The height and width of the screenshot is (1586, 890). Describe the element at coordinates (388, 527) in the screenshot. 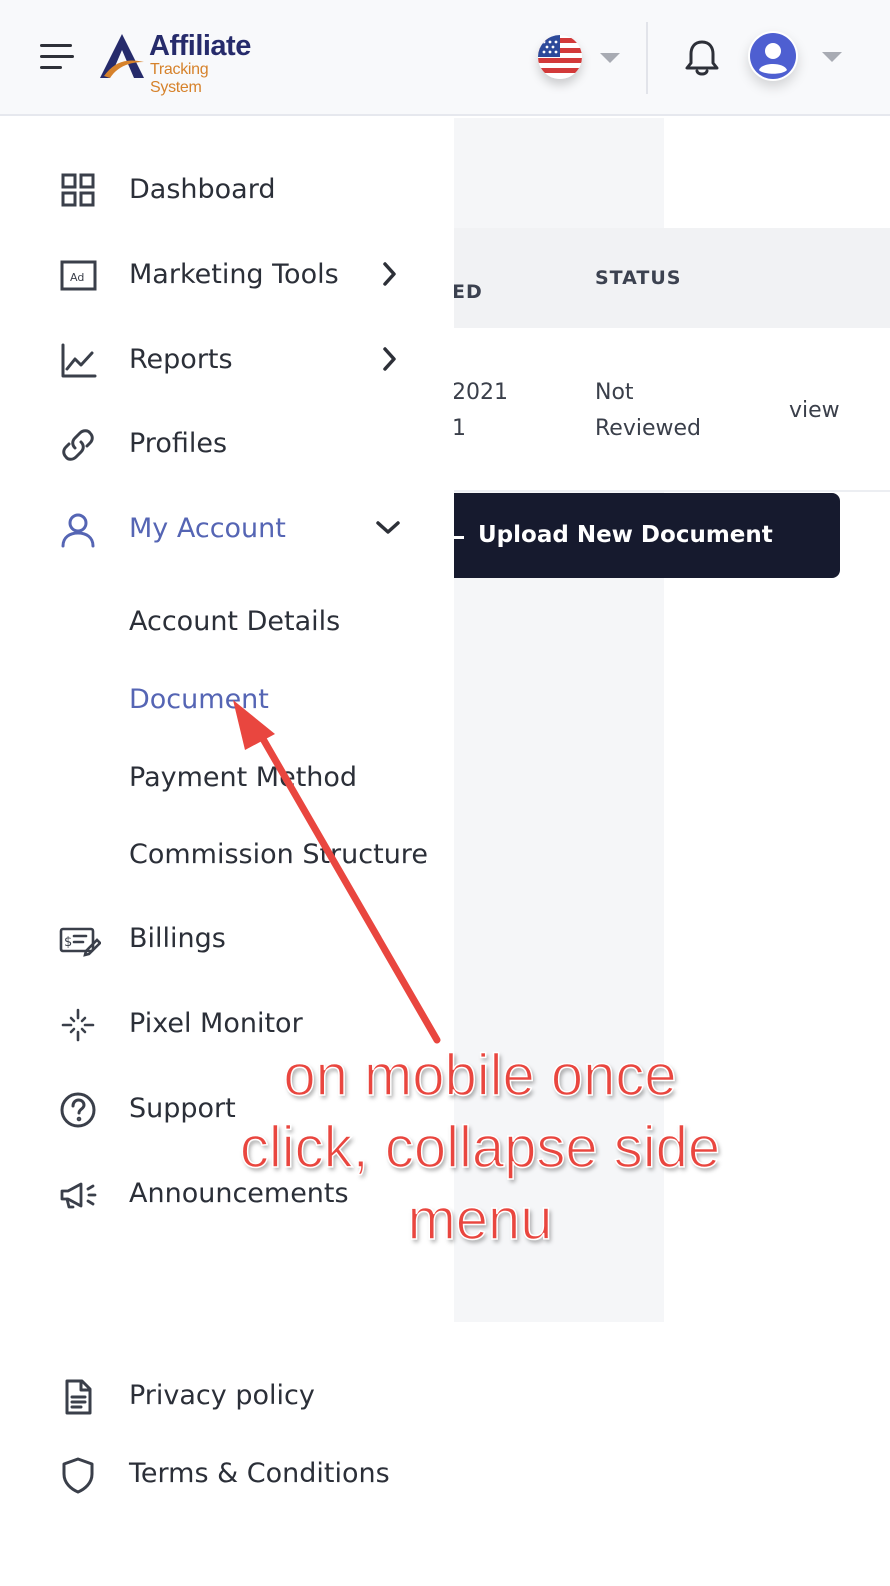

I see `chevron-down-icon` at that location.